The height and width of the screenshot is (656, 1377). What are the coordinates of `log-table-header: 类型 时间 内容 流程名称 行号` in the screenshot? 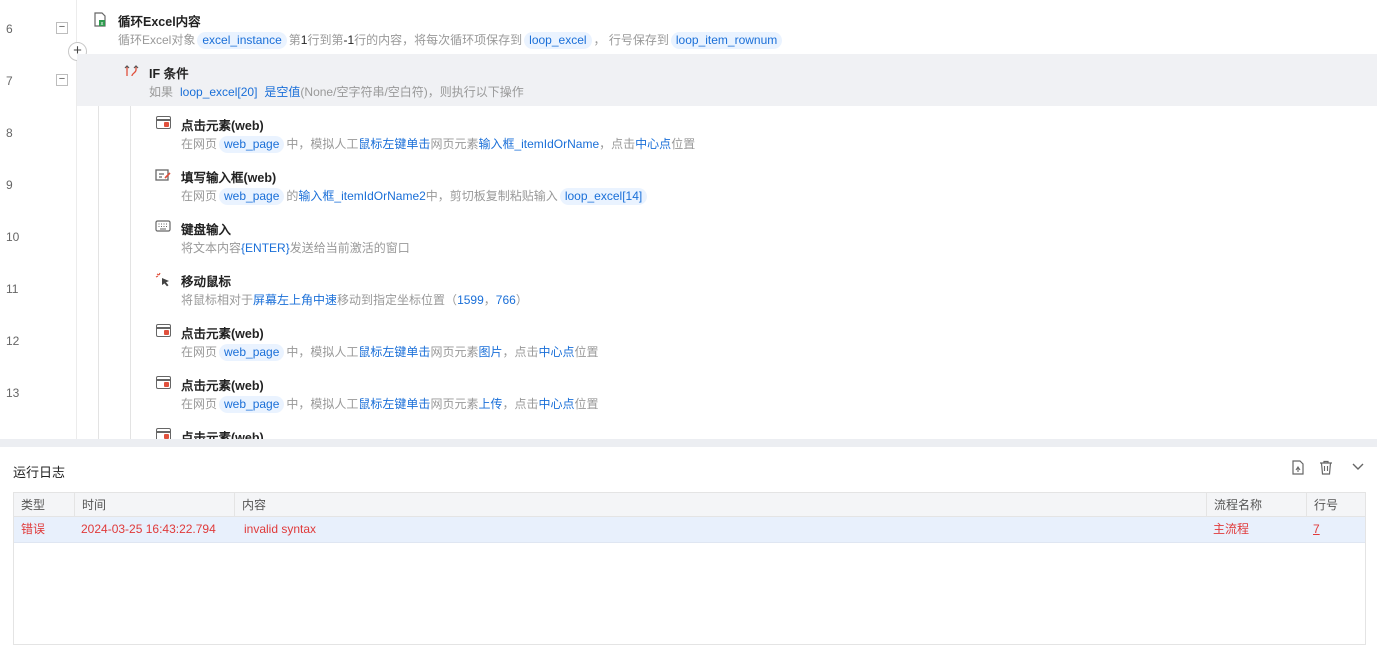 It's located at (689, 505).